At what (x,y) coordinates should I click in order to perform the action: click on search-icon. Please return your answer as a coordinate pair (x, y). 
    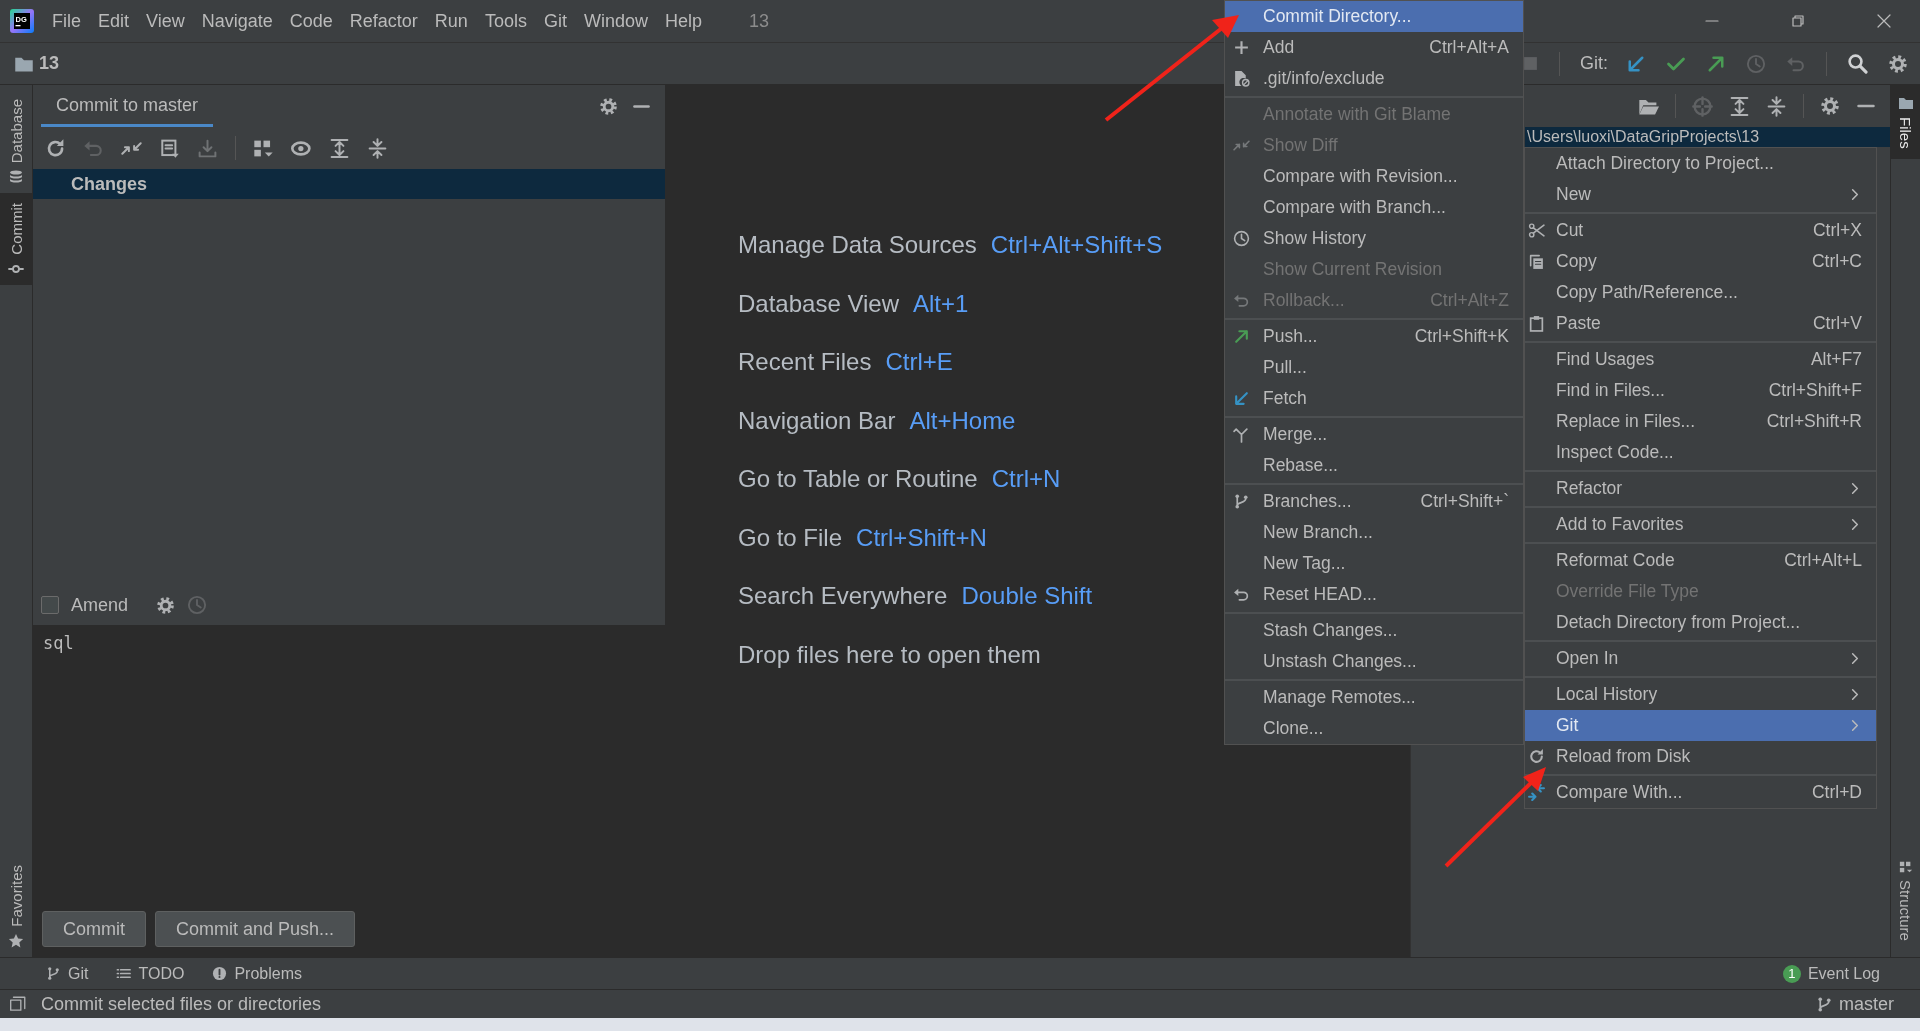
    Looking at the image, I should click on (1857, 63).